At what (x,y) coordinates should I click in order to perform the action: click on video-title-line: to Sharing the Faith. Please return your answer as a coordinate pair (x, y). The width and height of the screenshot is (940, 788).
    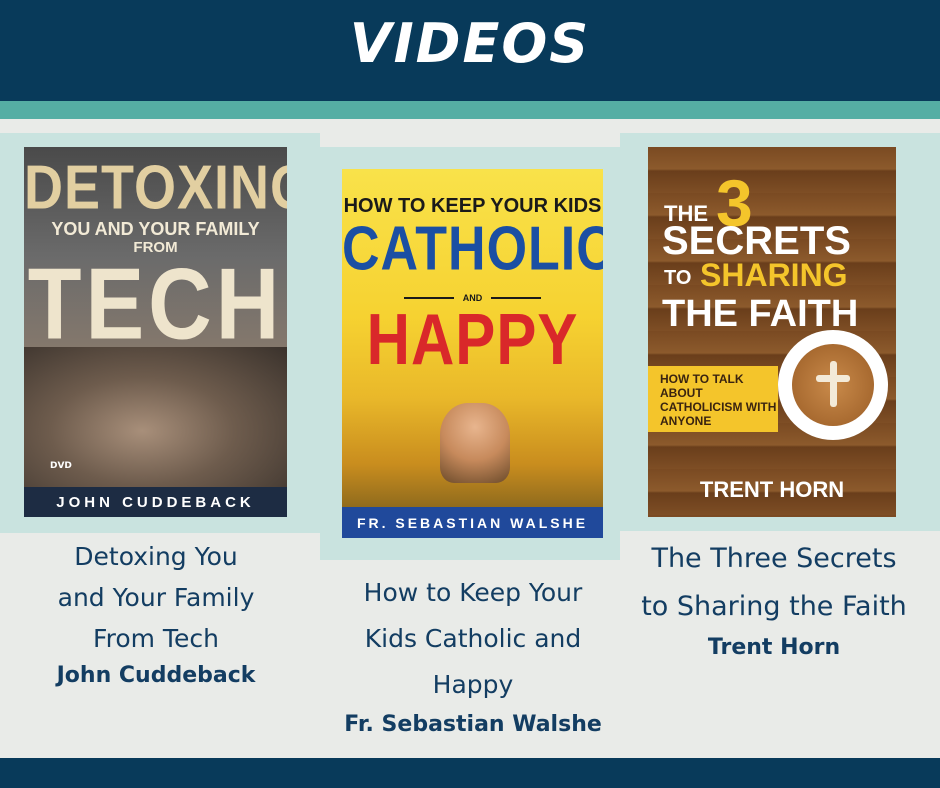
    Looking at the image, I should click on (774, 607).